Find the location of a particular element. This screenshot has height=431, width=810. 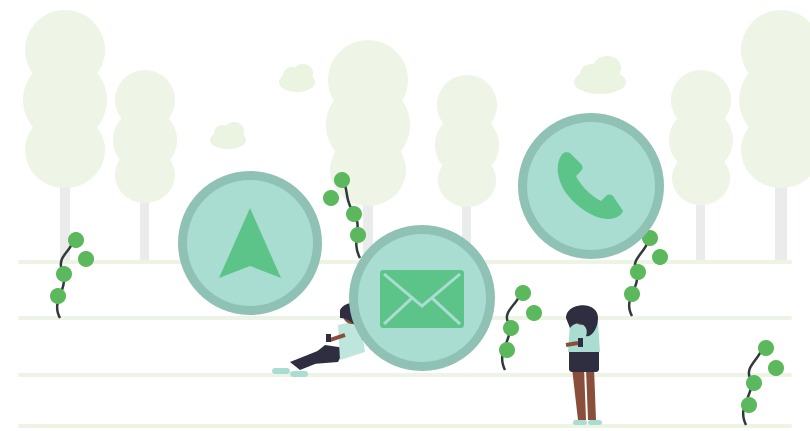

mail-icon is located at coordinates (422, 299).